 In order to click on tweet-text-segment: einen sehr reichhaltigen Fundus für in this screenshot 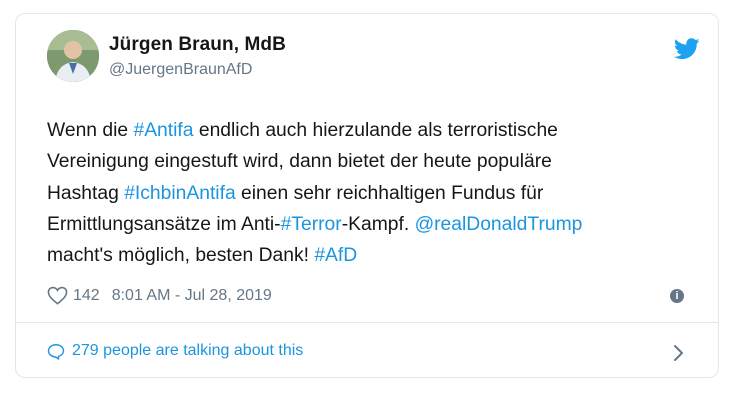, I will do `click(389, 193)`.